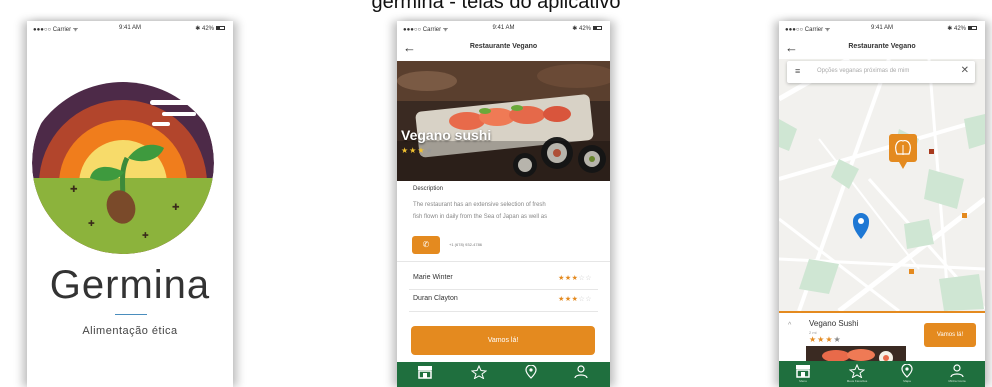  What do you see at coordinates (417, 150) in the screenshot?
I see `restaurant-rating: ★★★★` at bounding box center [417, 150].